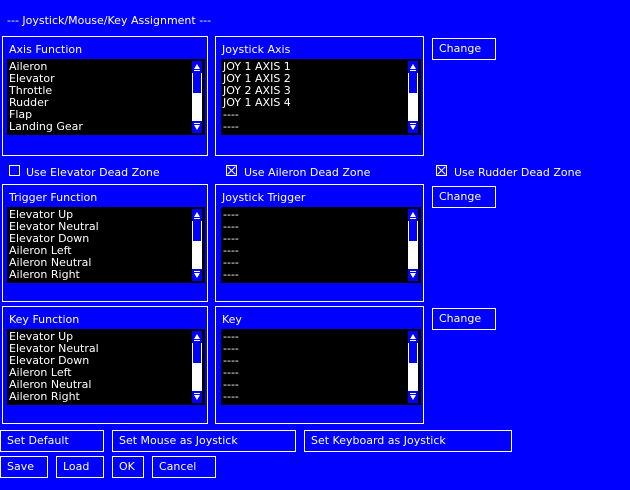 Image resolution: width=630 pixels, height=490 pixels. I want to click on key-list: ---- ---- ---- ---- ---- ----, so click(321, 367).